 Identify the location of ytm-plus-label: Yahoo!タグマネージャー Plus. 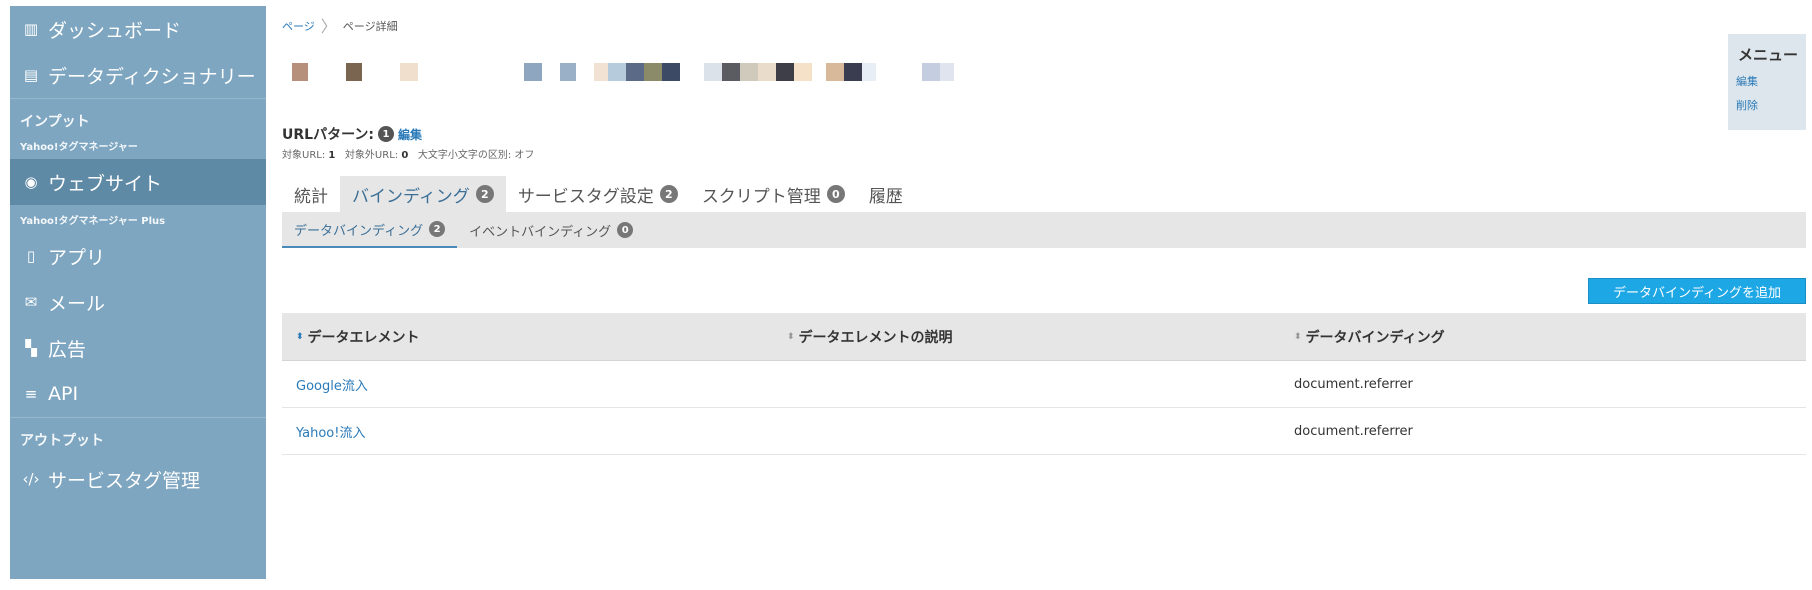
(93, 221).